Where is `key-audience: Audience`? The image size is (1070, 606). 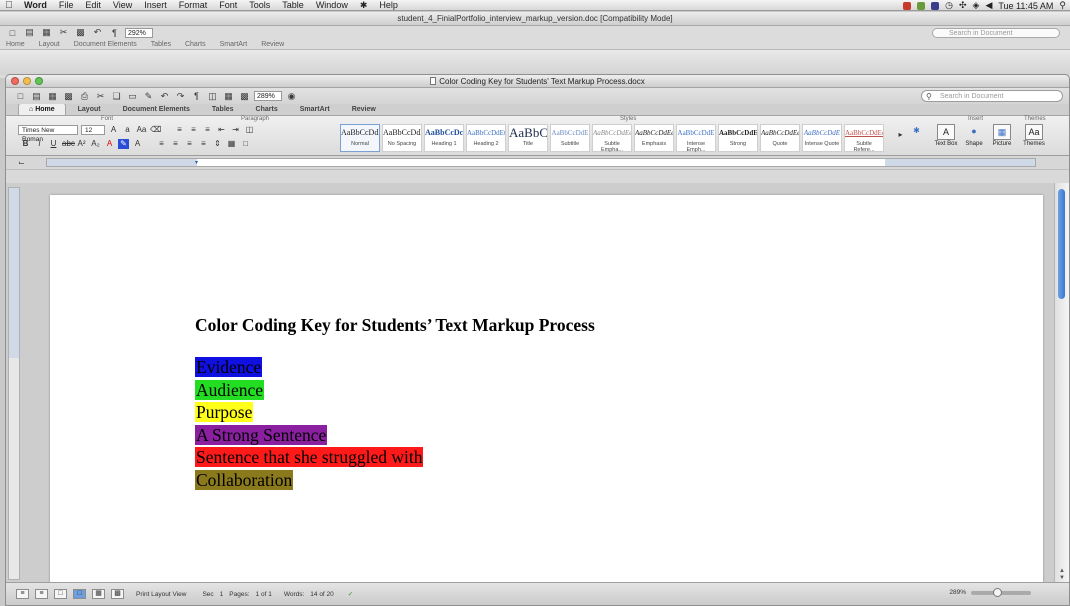
key-audience: Audience is located at coordinates (230, 389).